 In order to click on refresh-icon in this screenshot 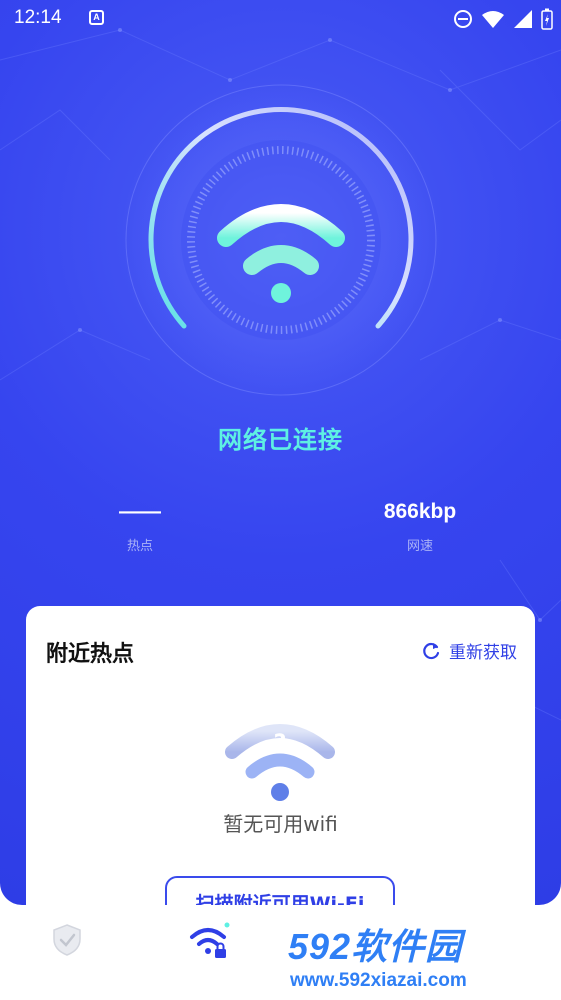, I will do `click(431, 650)`.